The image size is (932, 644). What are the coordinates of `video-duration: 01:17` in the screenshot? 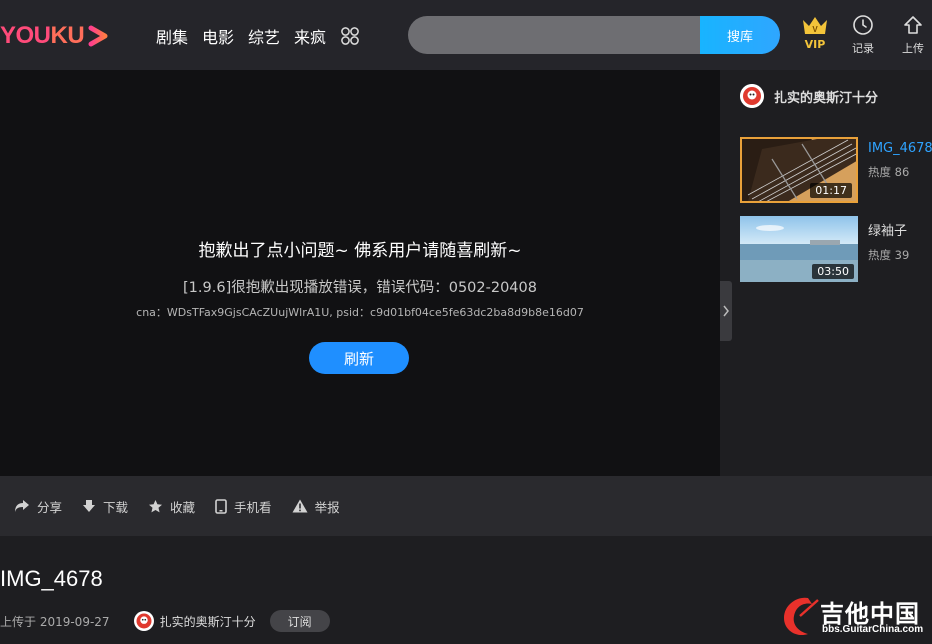 It's located at (831, 190).